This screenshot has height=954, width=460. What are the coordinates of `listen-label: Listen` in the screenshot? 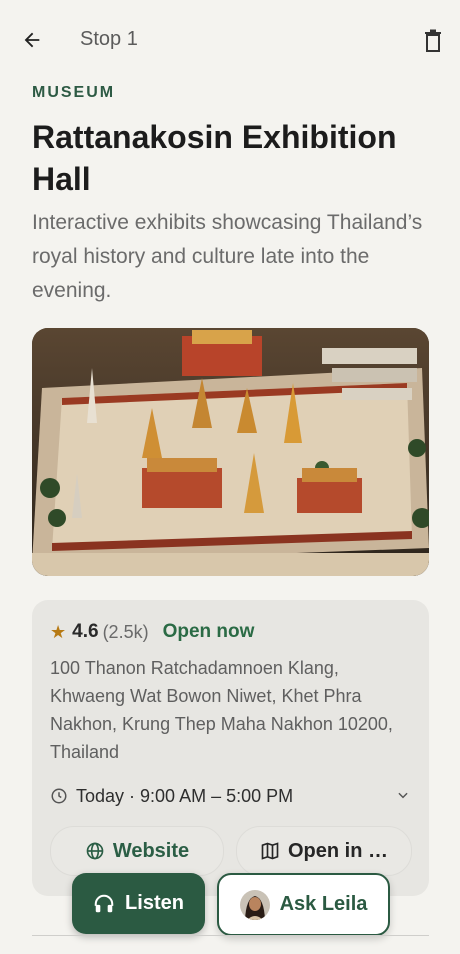 It's located at (154, 903).